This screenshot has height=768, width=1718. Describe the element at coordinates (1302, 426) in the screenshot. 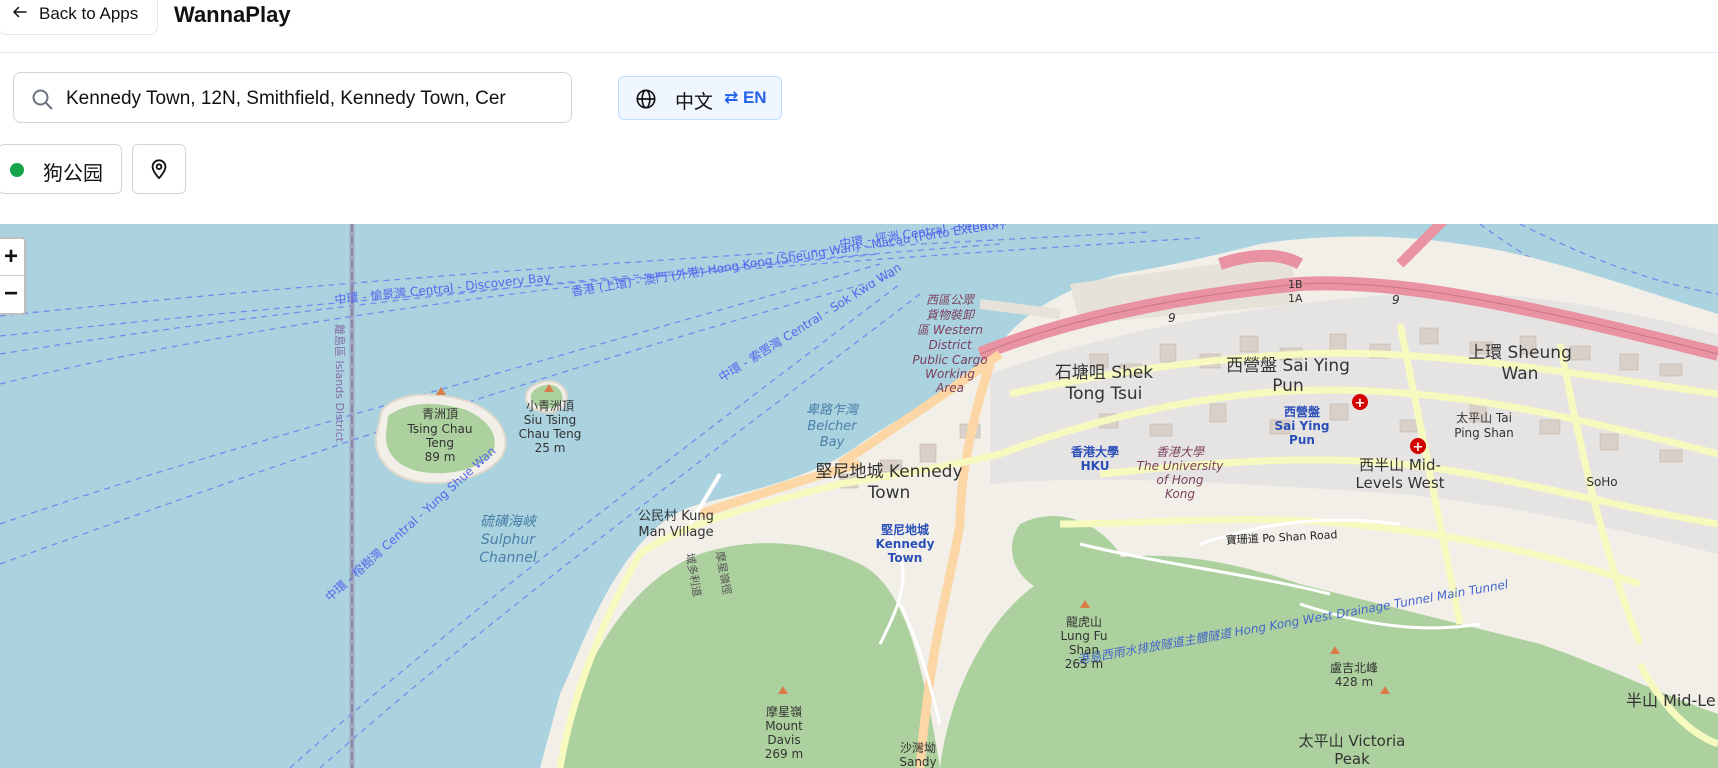

I see `map-label-syp-station-2: Sai Ying` at that location.